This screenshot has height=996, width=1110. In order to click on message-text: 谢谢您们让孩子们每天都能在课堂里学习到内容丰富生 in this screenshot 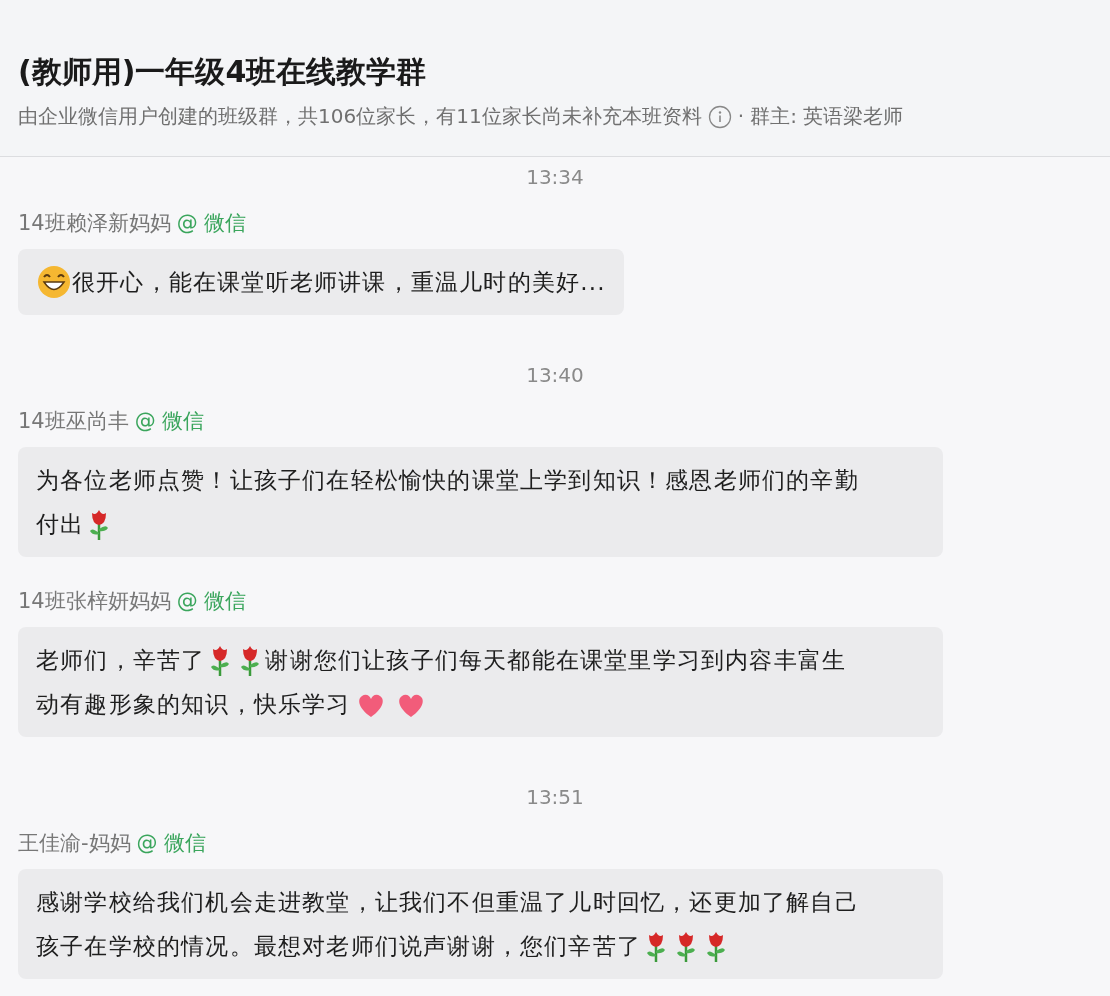, I will do `click(556, 660)`.